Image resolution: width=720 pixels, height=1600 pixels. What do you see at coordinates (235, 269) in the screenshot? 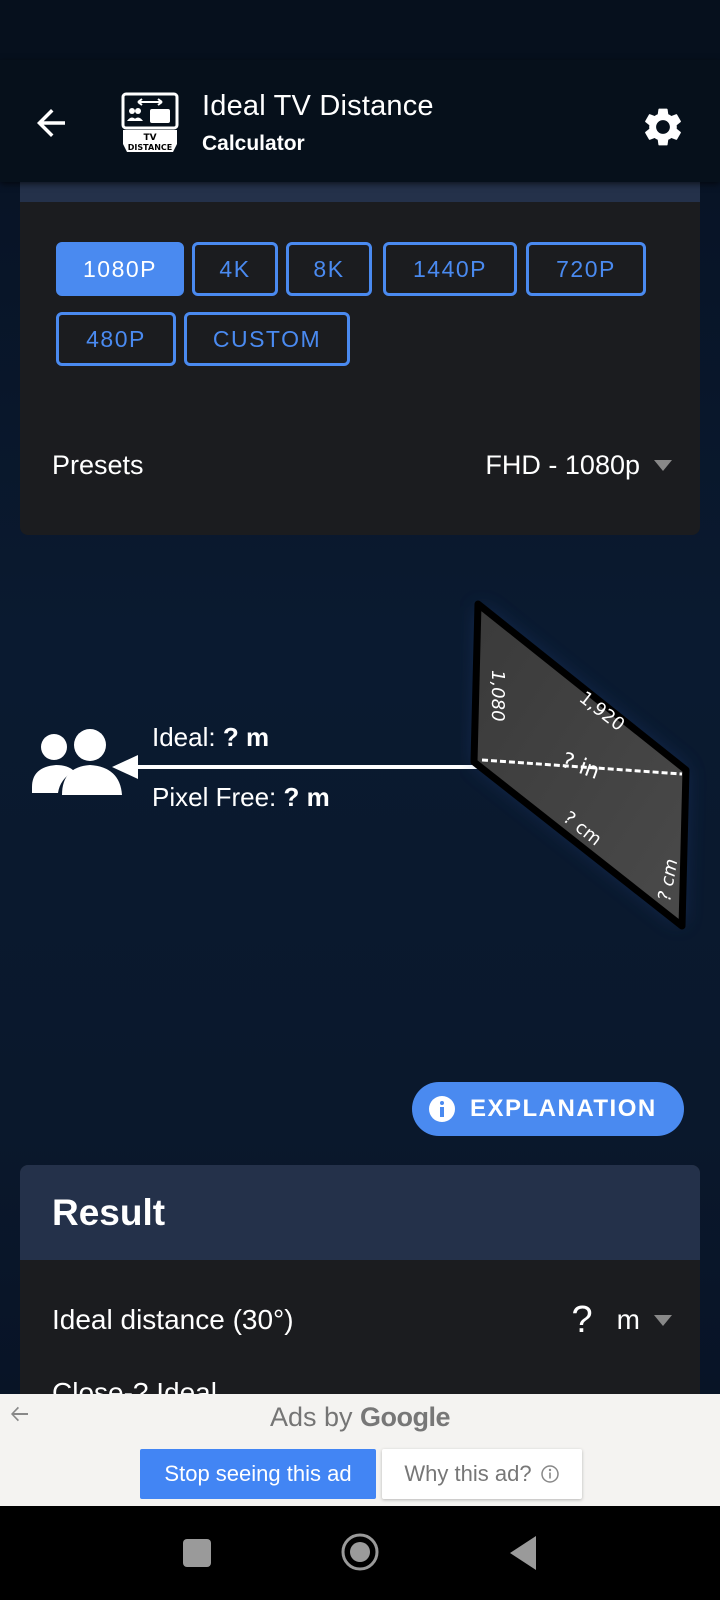
I see `resolution-button-4k: 4K` at bounding box center [235, 269].